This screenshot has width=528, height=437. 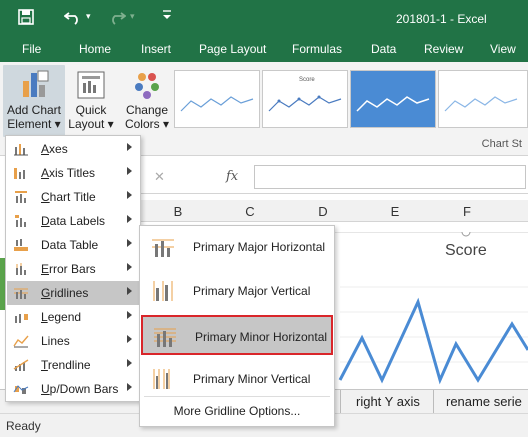 What do you see at coordinates (21, 341) in the screenshot?
I see `lines-icon` at bounding box center [21, 341].